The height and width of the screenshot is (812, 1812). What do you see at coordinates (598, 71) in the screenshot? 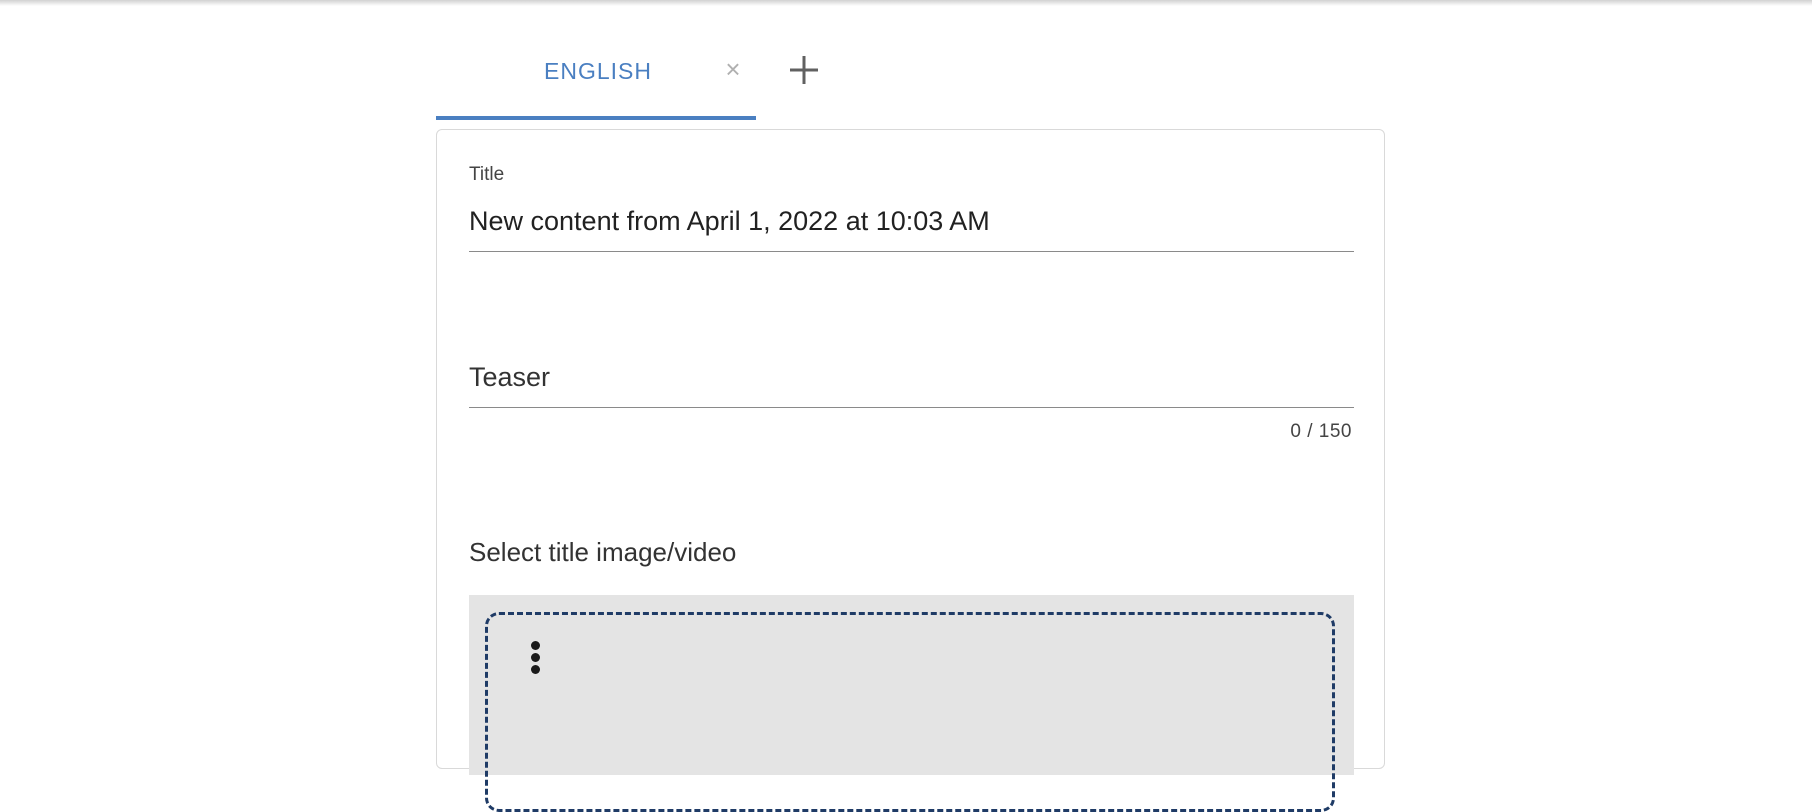
I see `tab-label: ENGLISH` at bounding box center [598, 71].